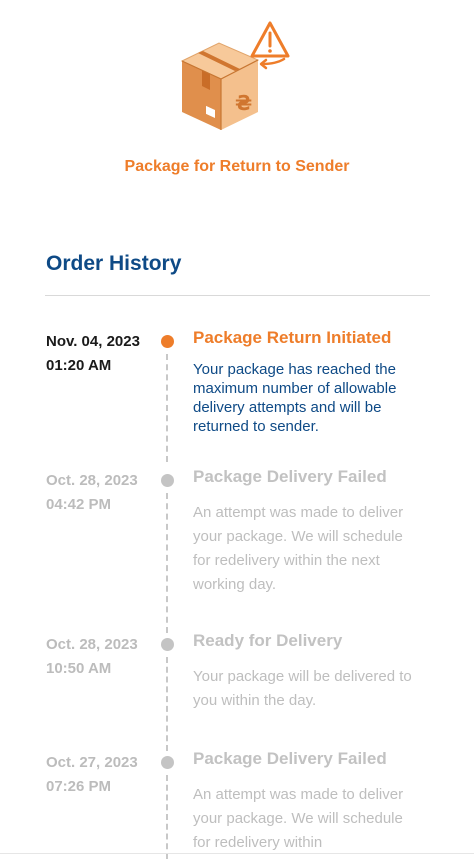 The height and width of the screenshot is (859, 474). What do you see at coordinates (93, 353) in the screenshot?
I see `event-date: Nov. 04, 2023 01:20 AM` at bounding box center [93, 353].